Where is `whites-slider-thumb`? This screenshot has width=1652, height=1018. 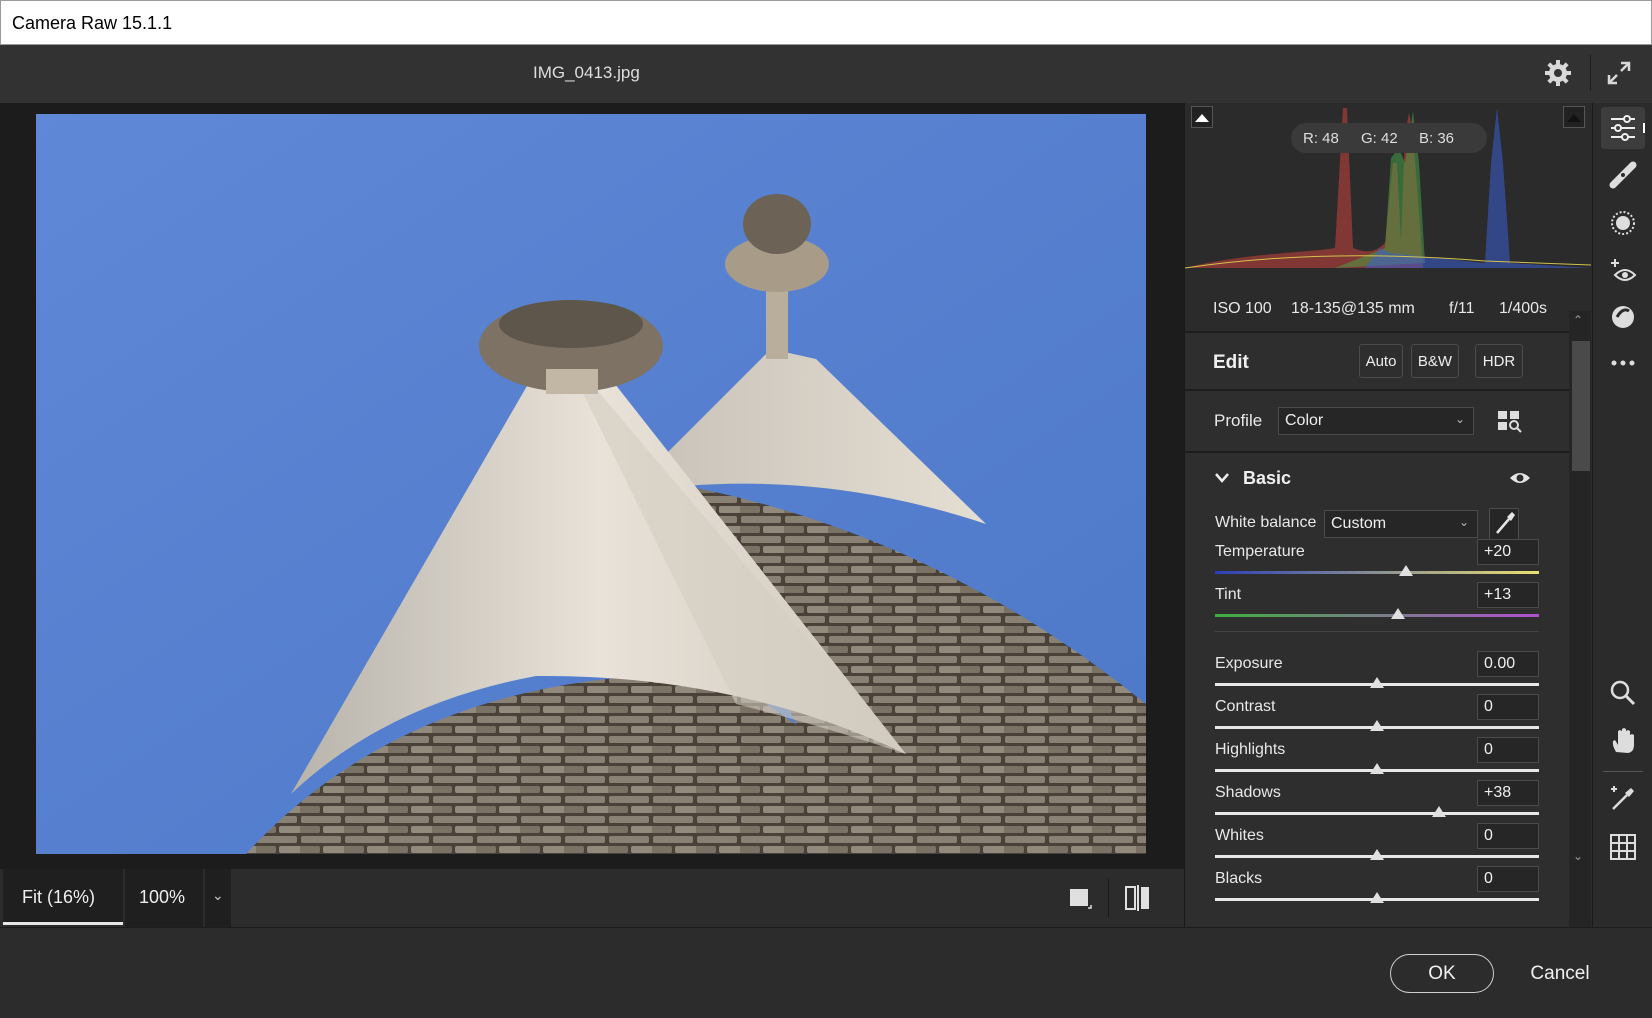 whites-slider-thumb is located at coordinates (1377, 854).